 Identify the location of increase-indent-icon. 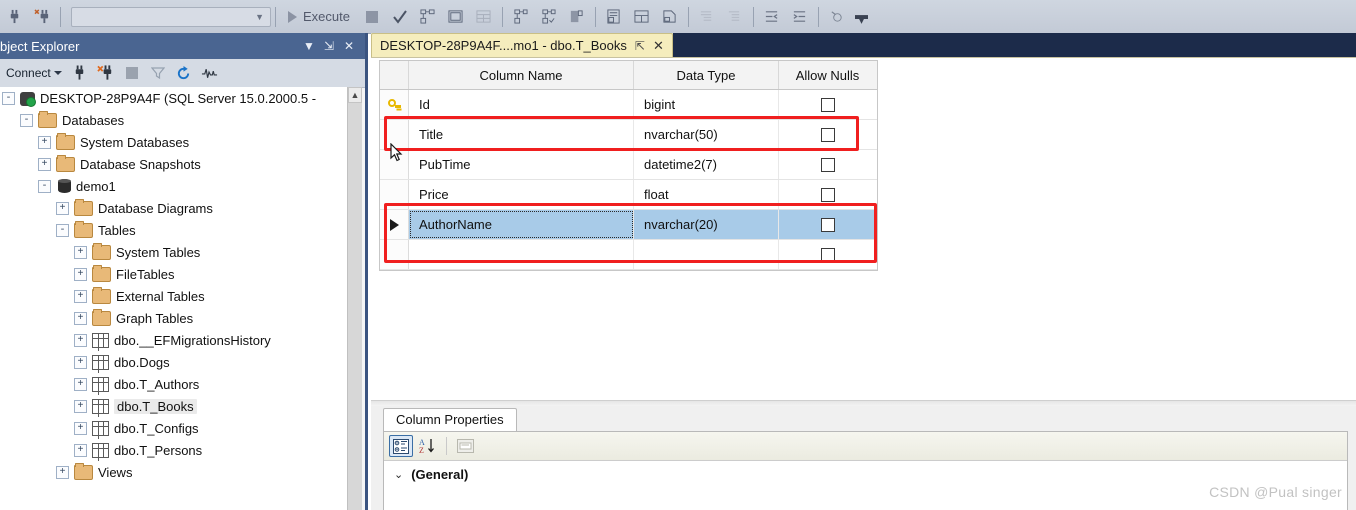
(800, 17).